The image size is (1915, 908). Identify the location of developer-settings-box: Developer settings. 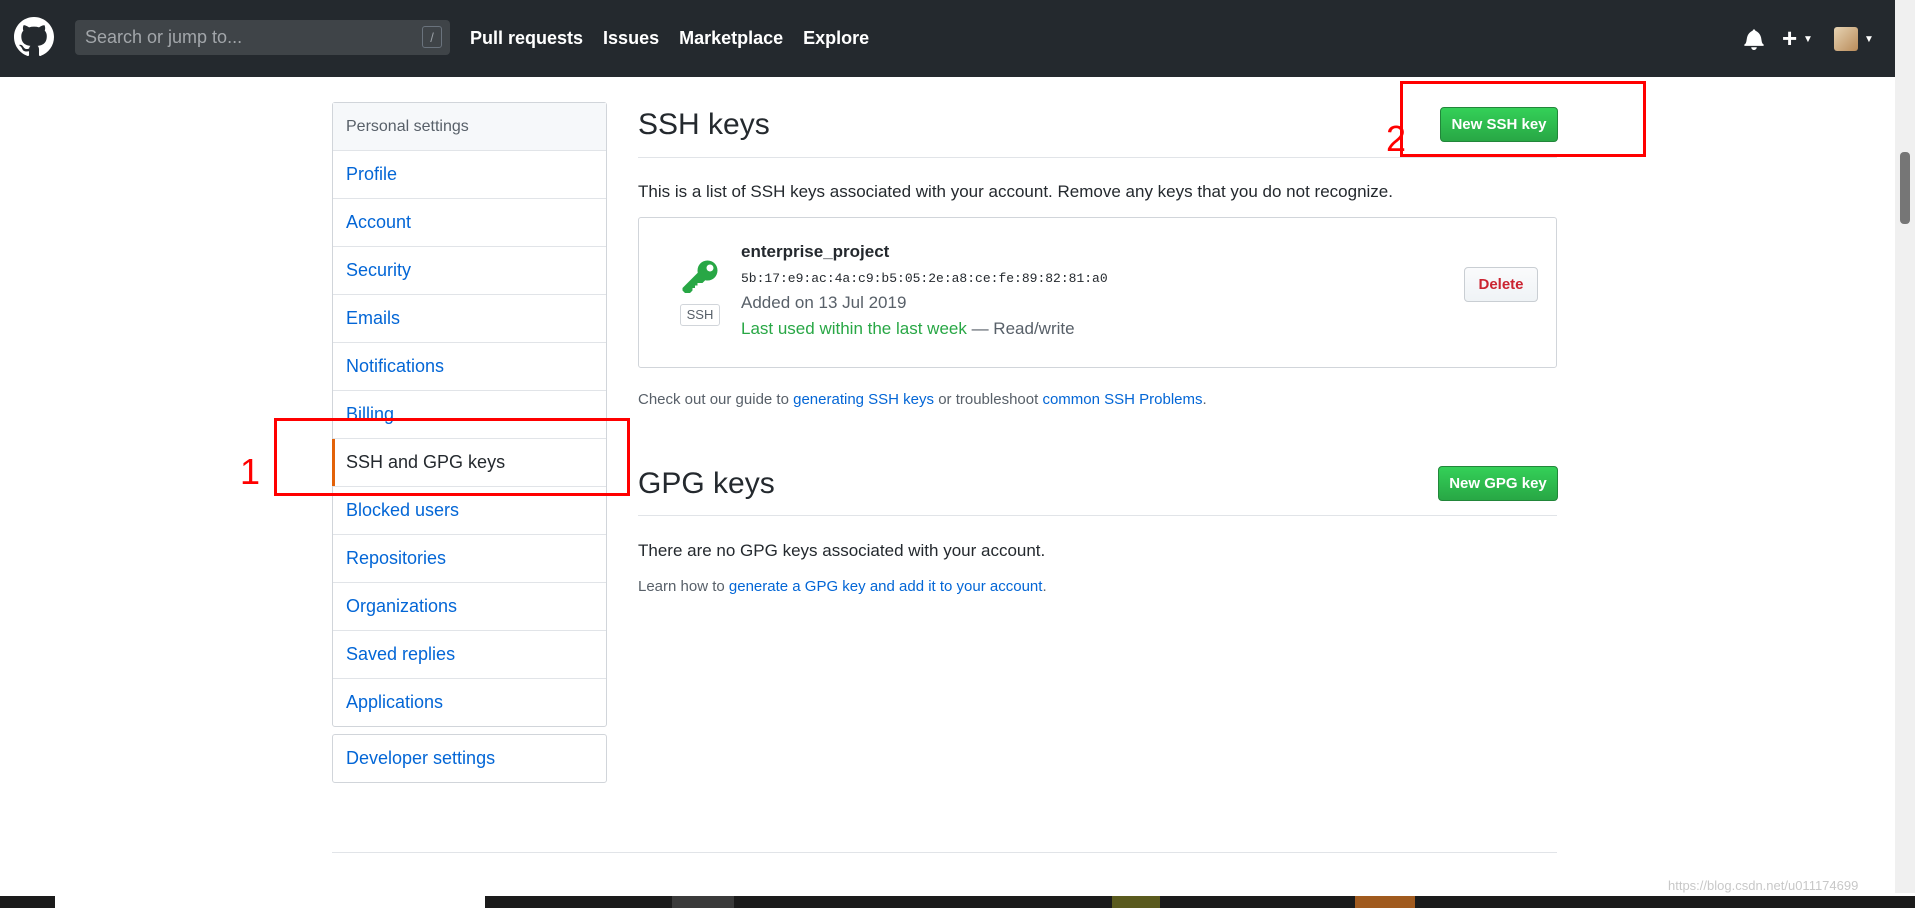
(469, 758).